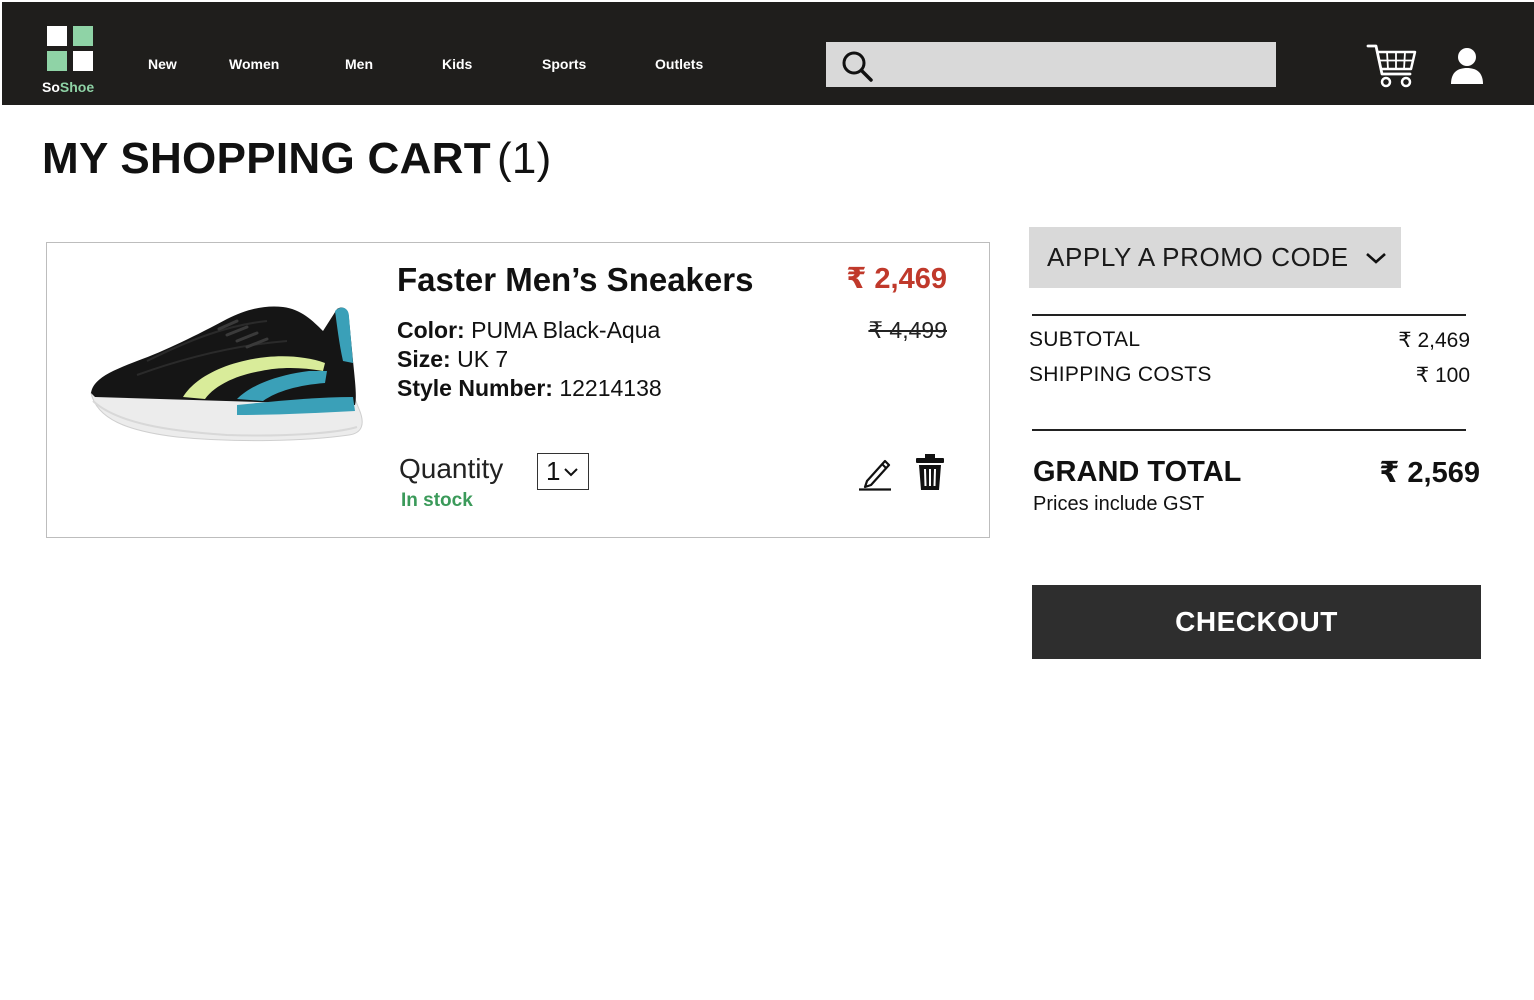 Image resolution: width=1534 pixels, height=1000 pixels. I want to click on product-size: Size: UK 7, so click(452, 359).